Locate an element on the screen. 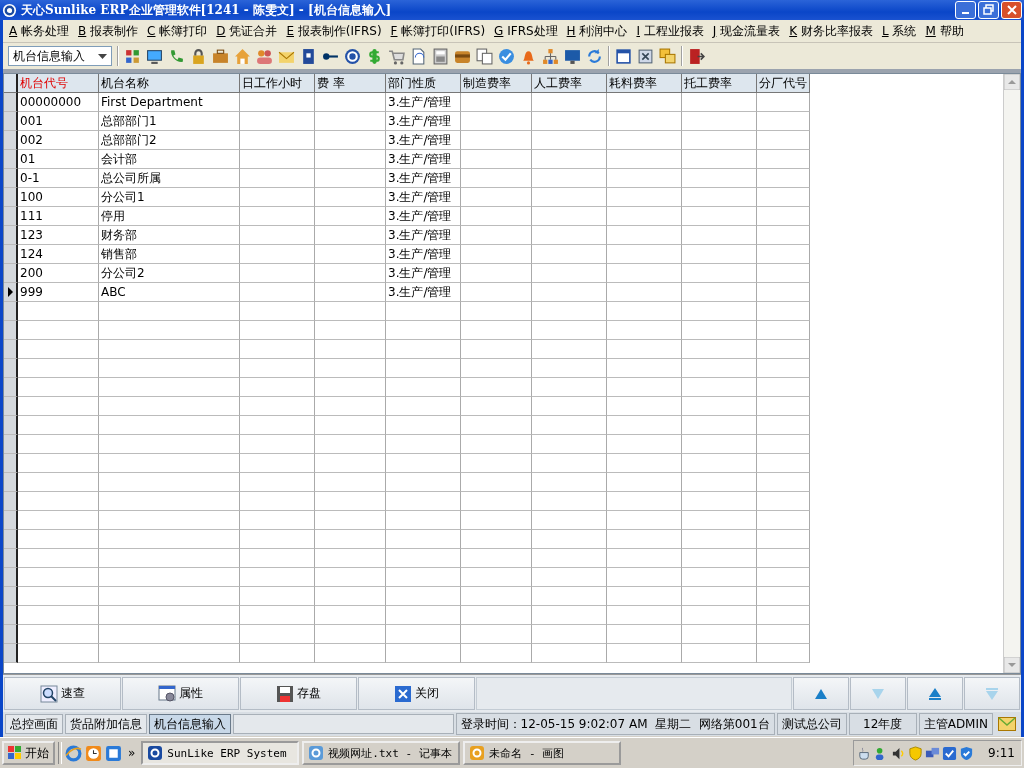 Image resolution: width=1024 pixels, height=768 pixels. hierarchy-icon is located at coordinates (550, 56).